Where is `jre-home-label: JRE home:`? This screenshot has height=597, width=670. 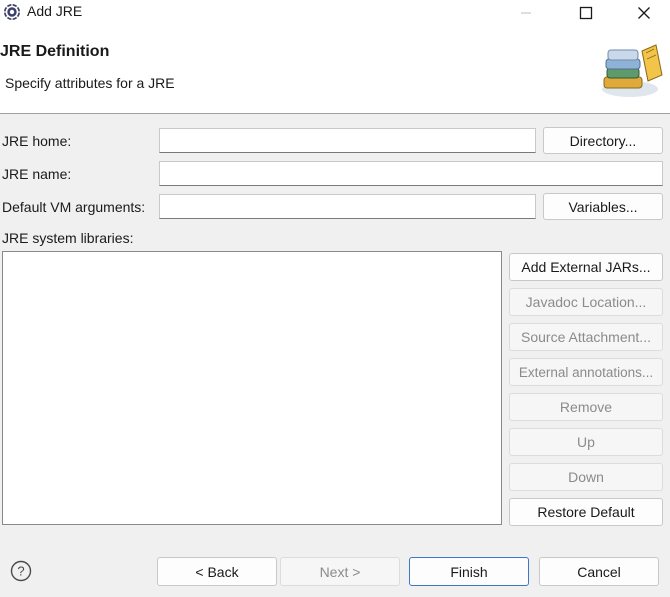
jre-home-label: JRE home: is located at coordinates (37, 141).